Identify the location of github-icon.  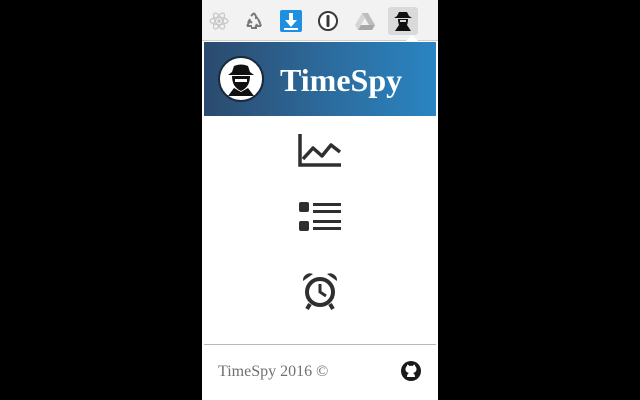
(411, 371).